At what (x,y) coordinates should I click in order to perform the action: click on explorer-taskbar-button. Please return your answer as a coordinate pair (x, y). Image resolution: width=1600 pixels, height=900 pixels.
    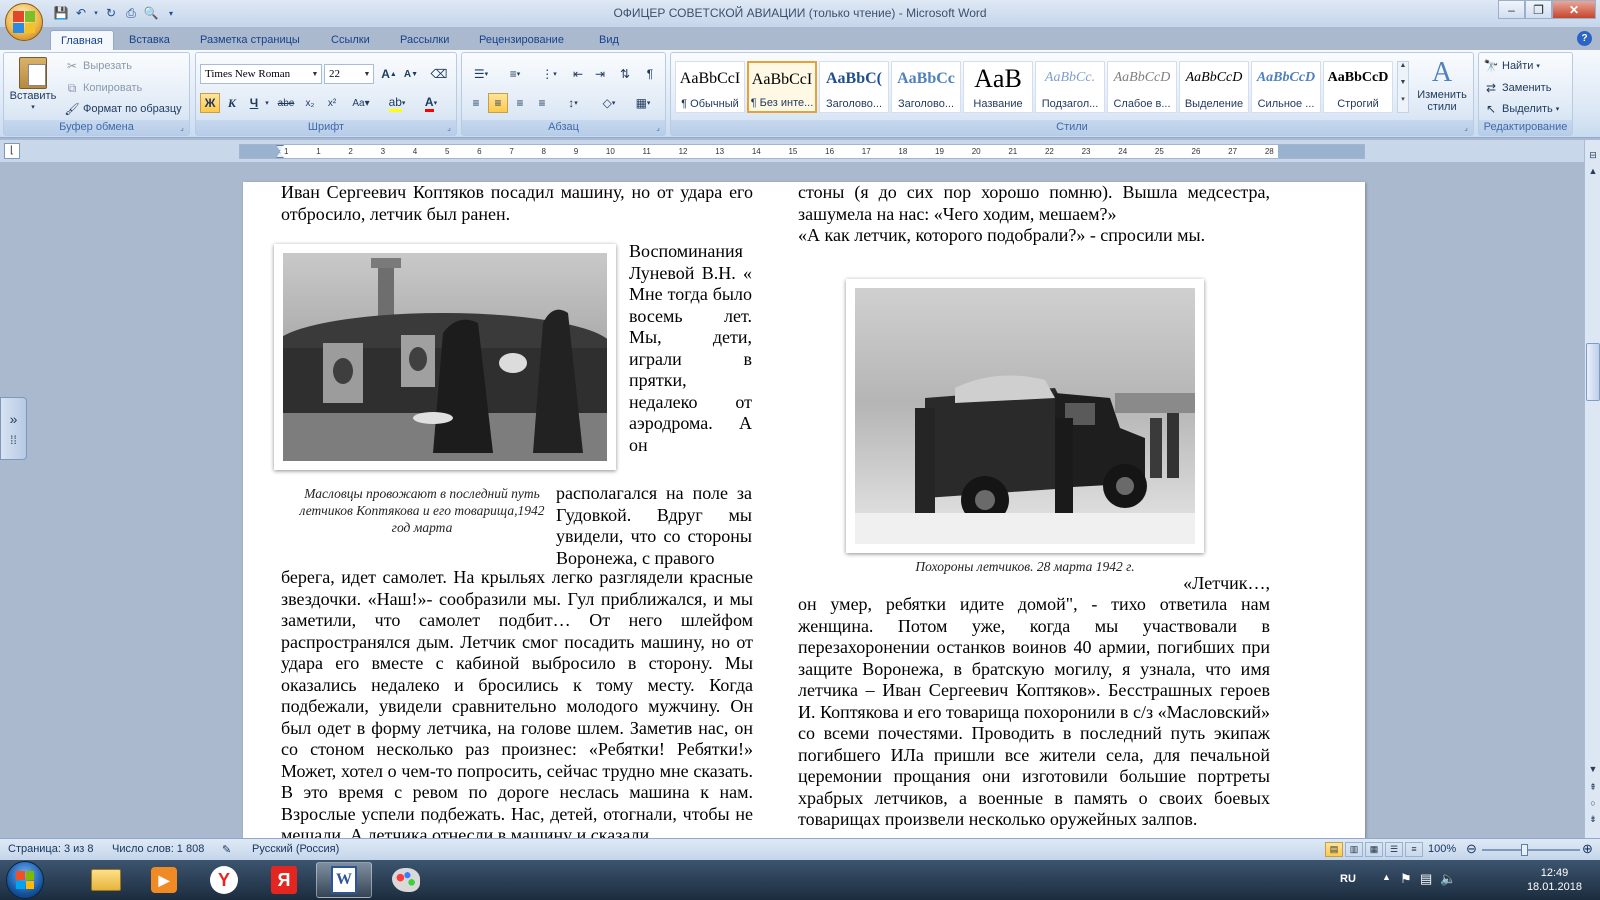
    Looking at the image, I should click on (106, 880).